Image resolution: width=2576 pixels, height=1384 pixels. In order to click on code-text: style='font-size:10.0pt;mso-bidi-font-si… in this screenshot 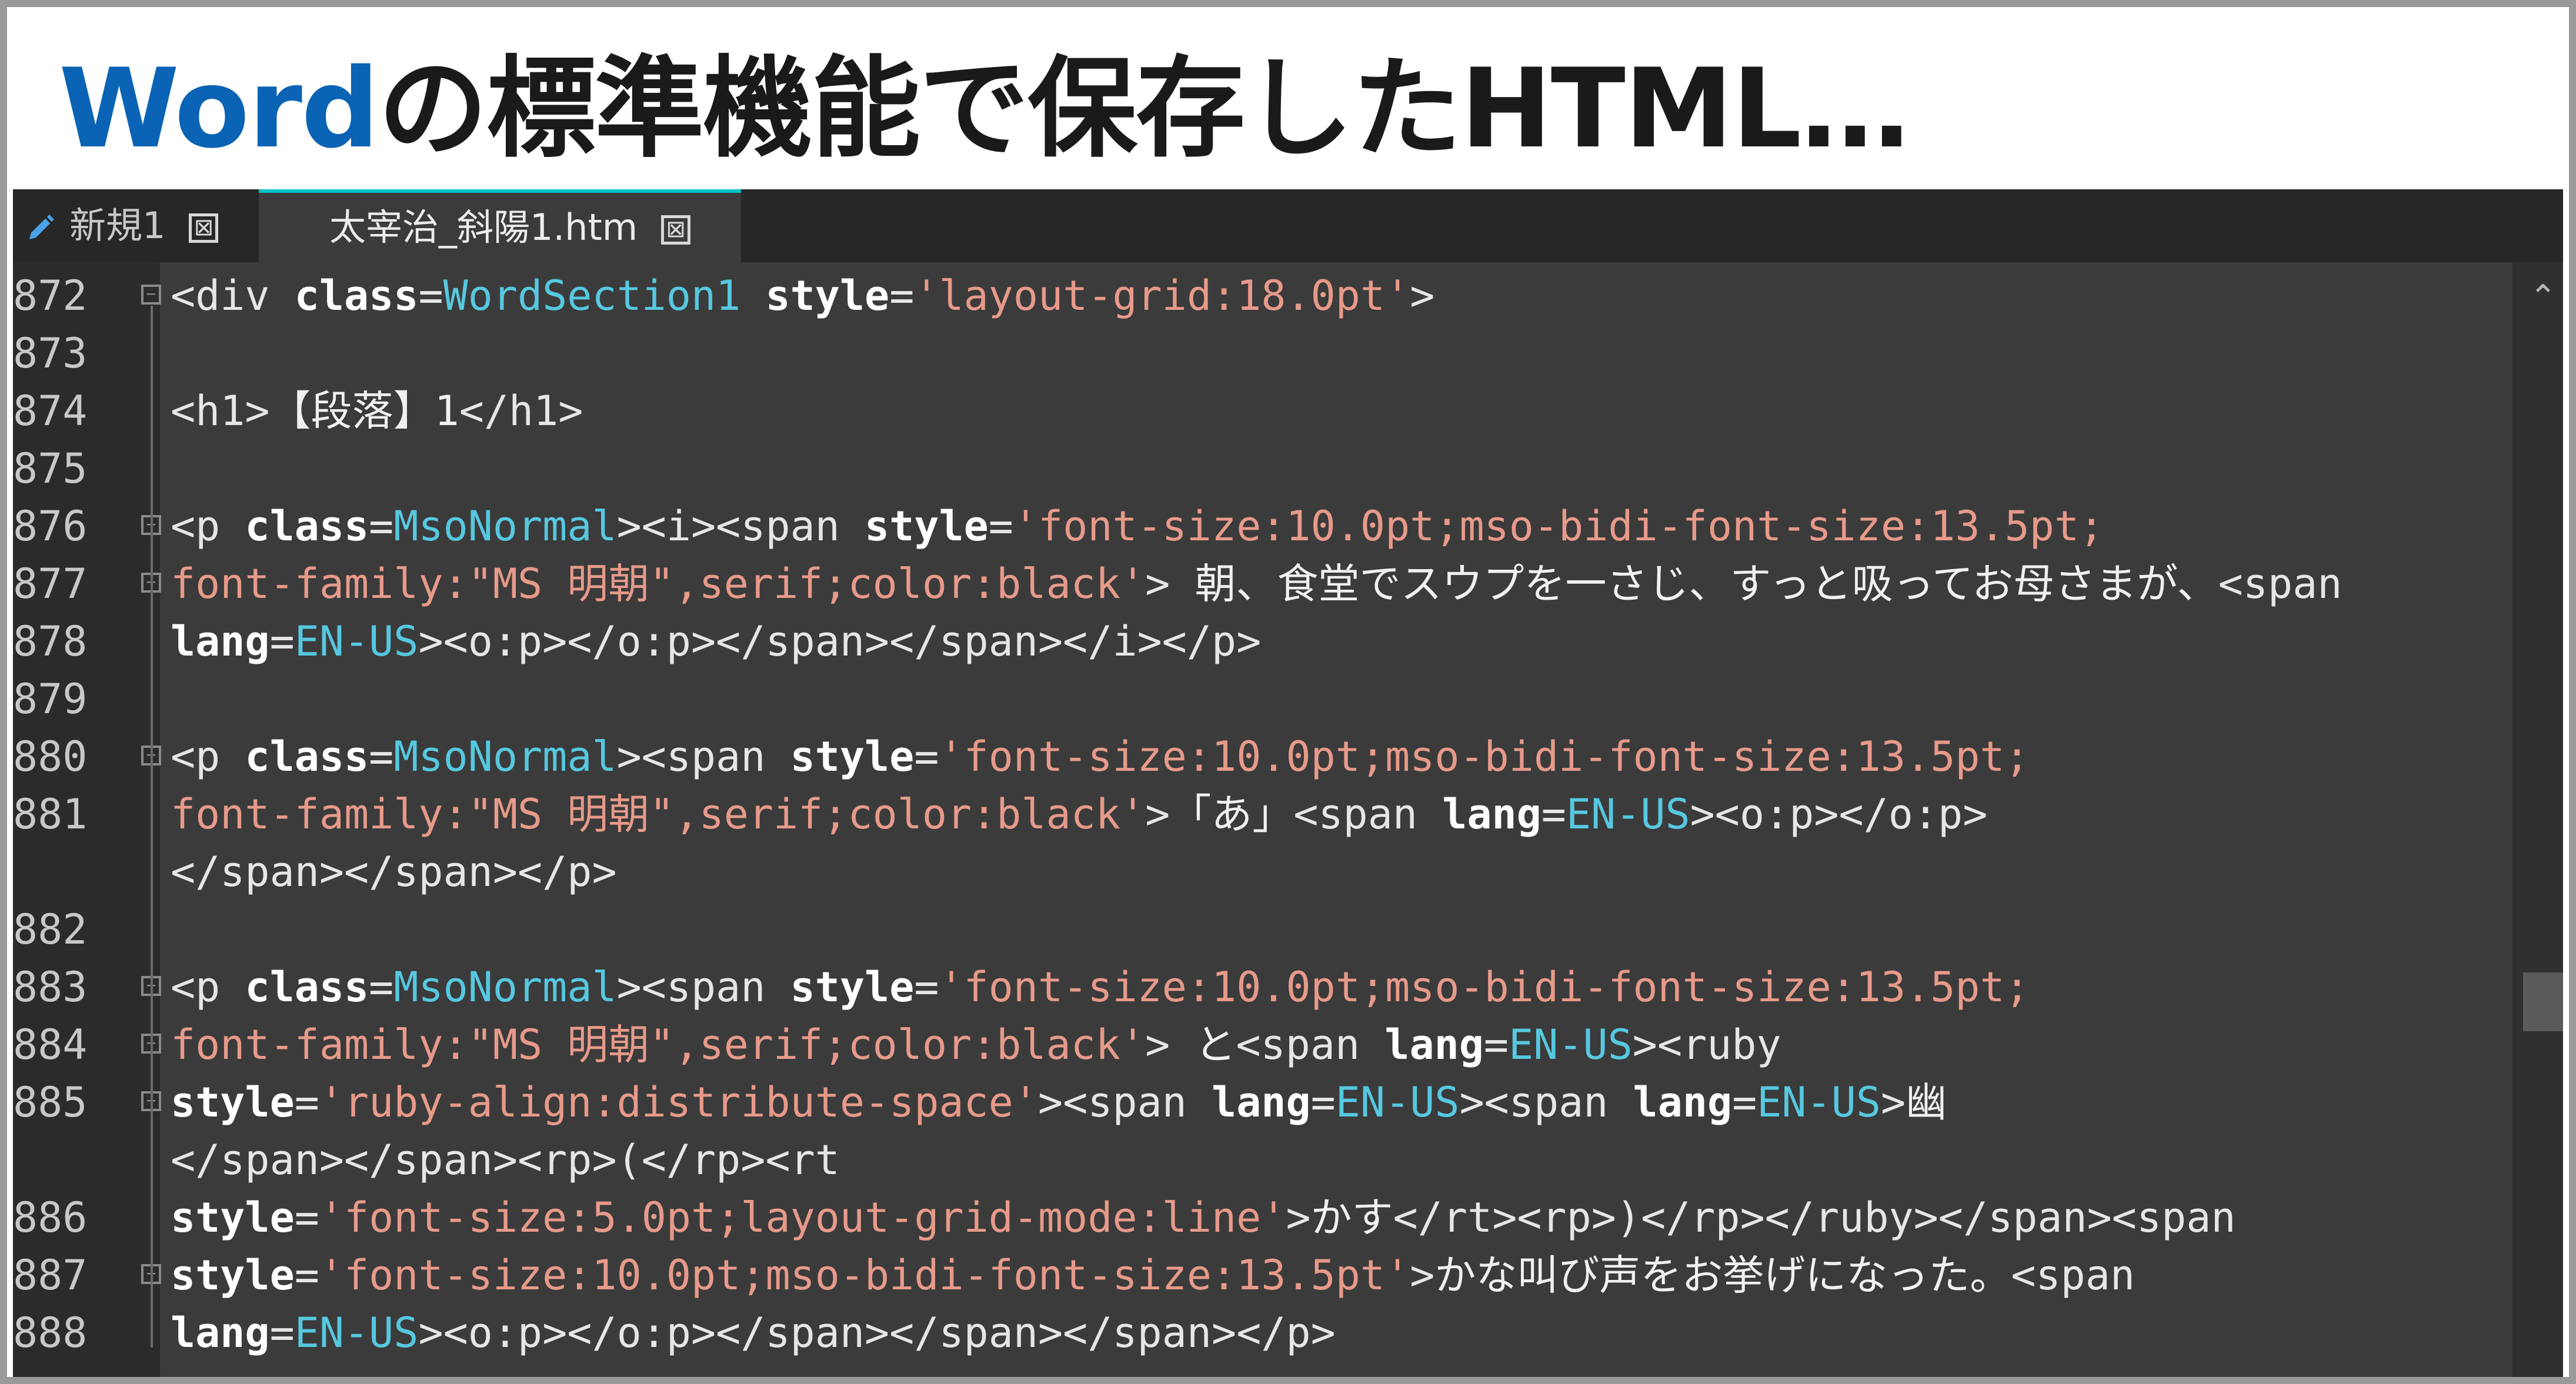, I will do `click(1153, 1275)`.